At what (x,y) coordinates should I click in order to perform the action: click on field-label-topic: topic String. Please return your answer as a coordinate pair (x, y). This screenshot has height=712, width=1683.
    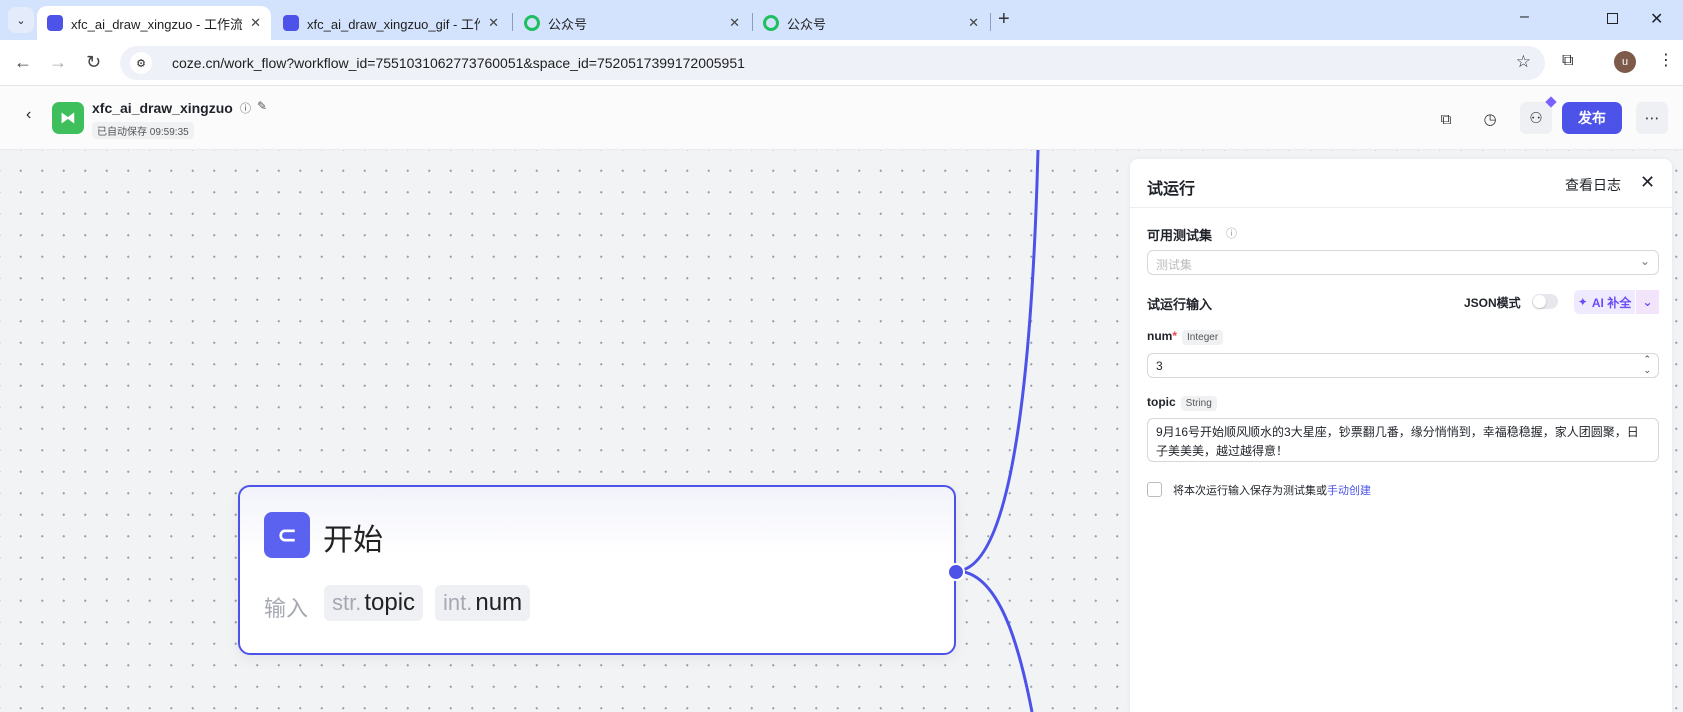
    Looking at the image, I should click on (1182, 403).